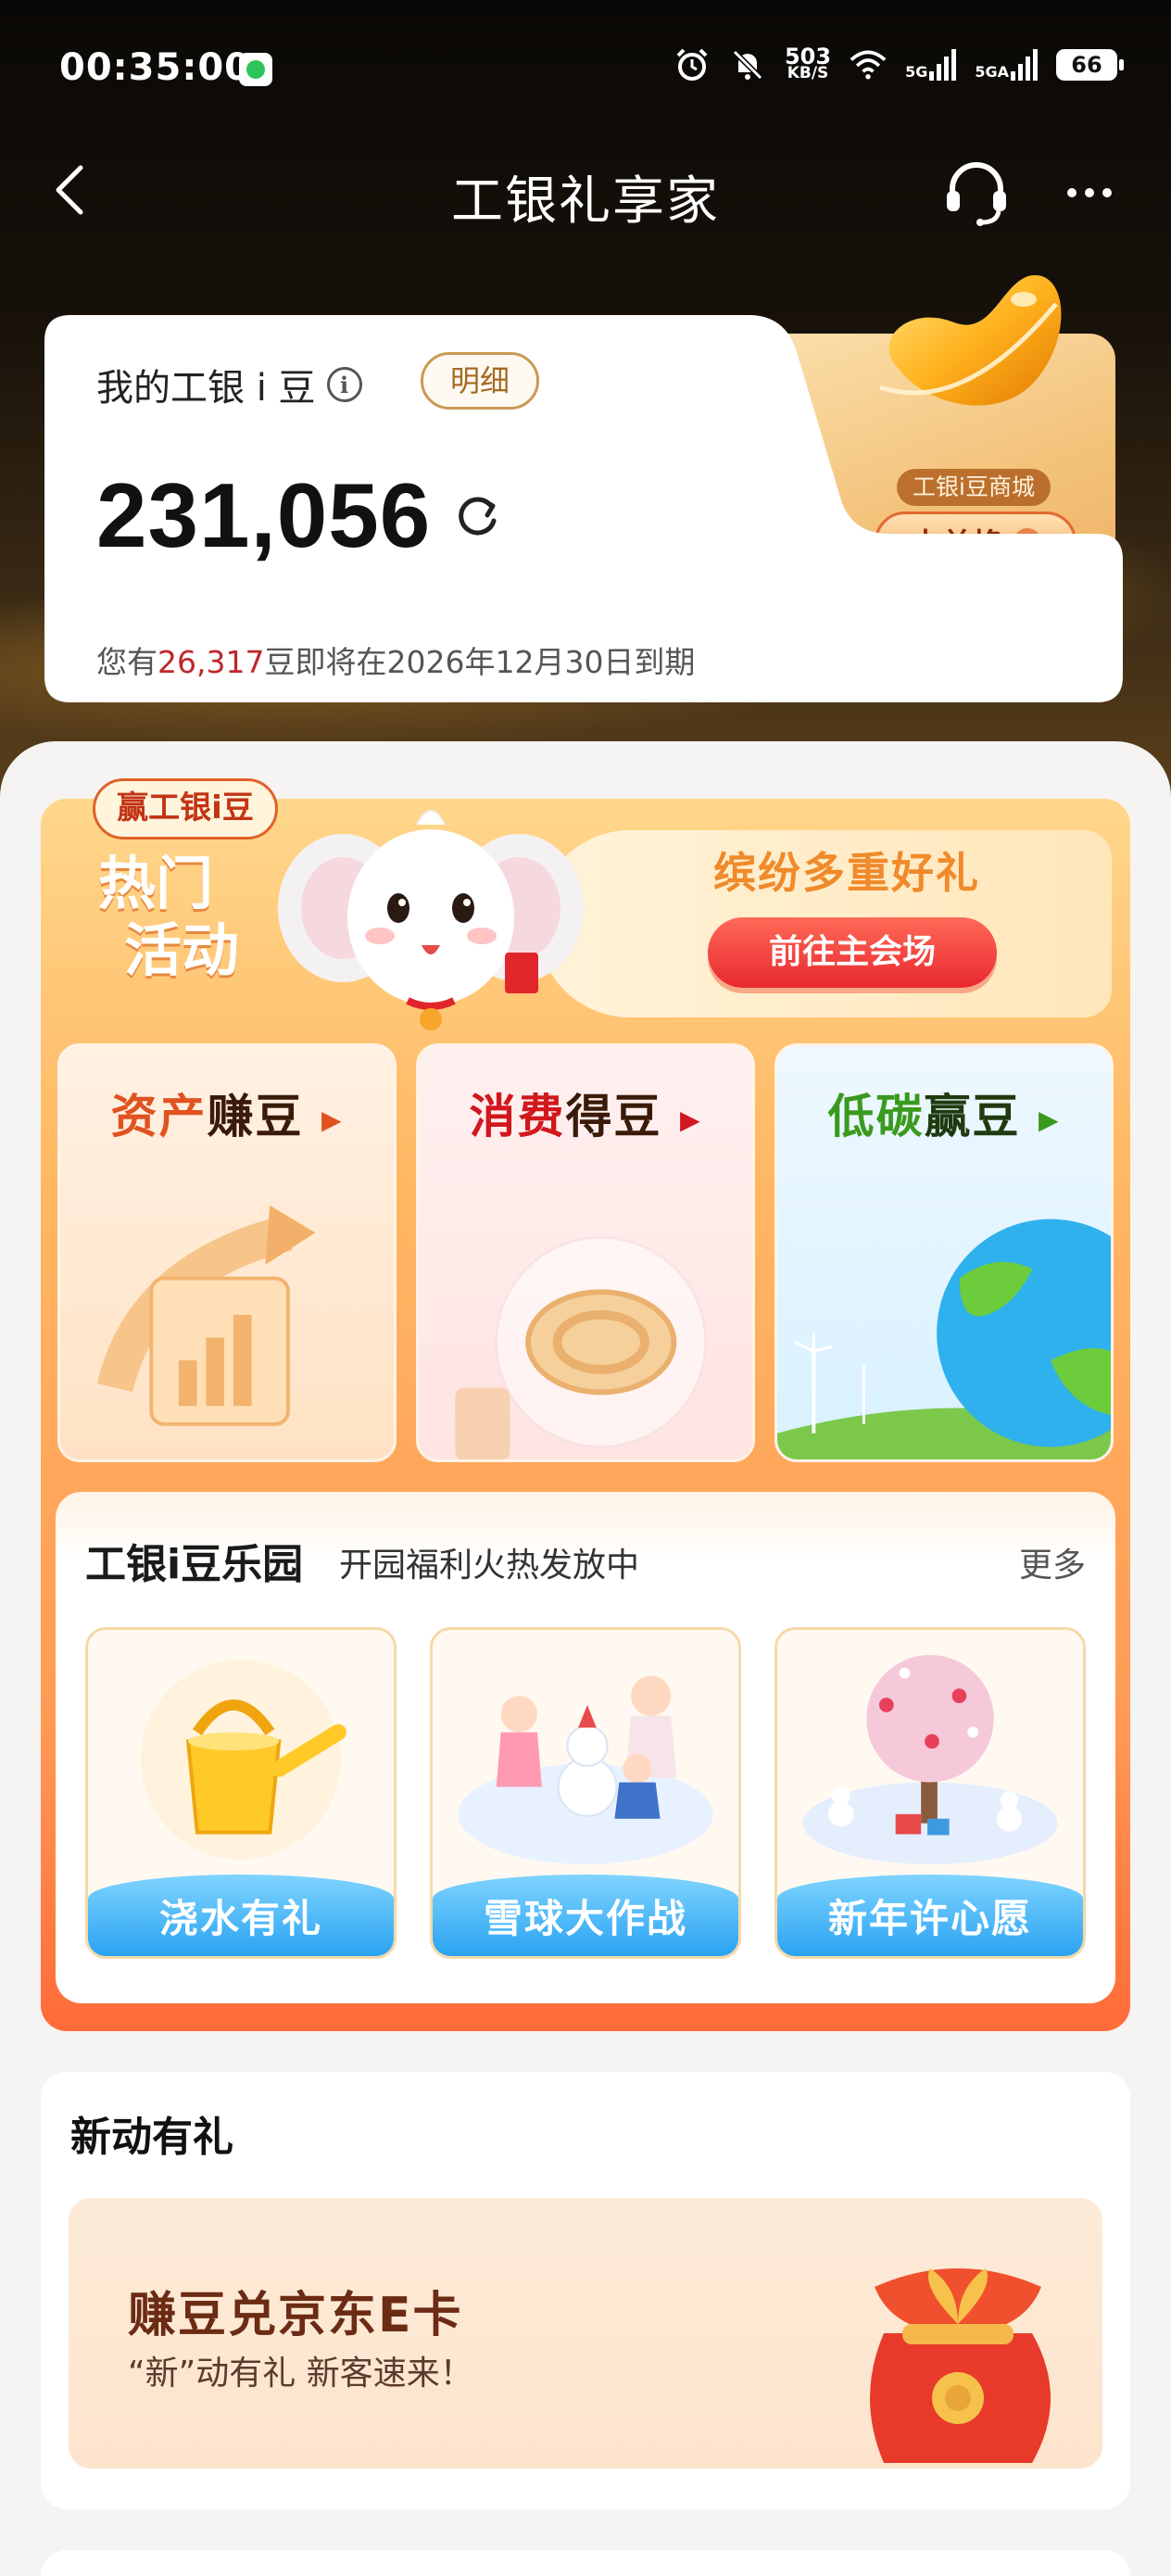 The width and height of the screenshot is (1171, 2576). Describe the element at coordinates (151, 2137) in the screenshot. I see `newbie-title: 新动有礼` at that location.